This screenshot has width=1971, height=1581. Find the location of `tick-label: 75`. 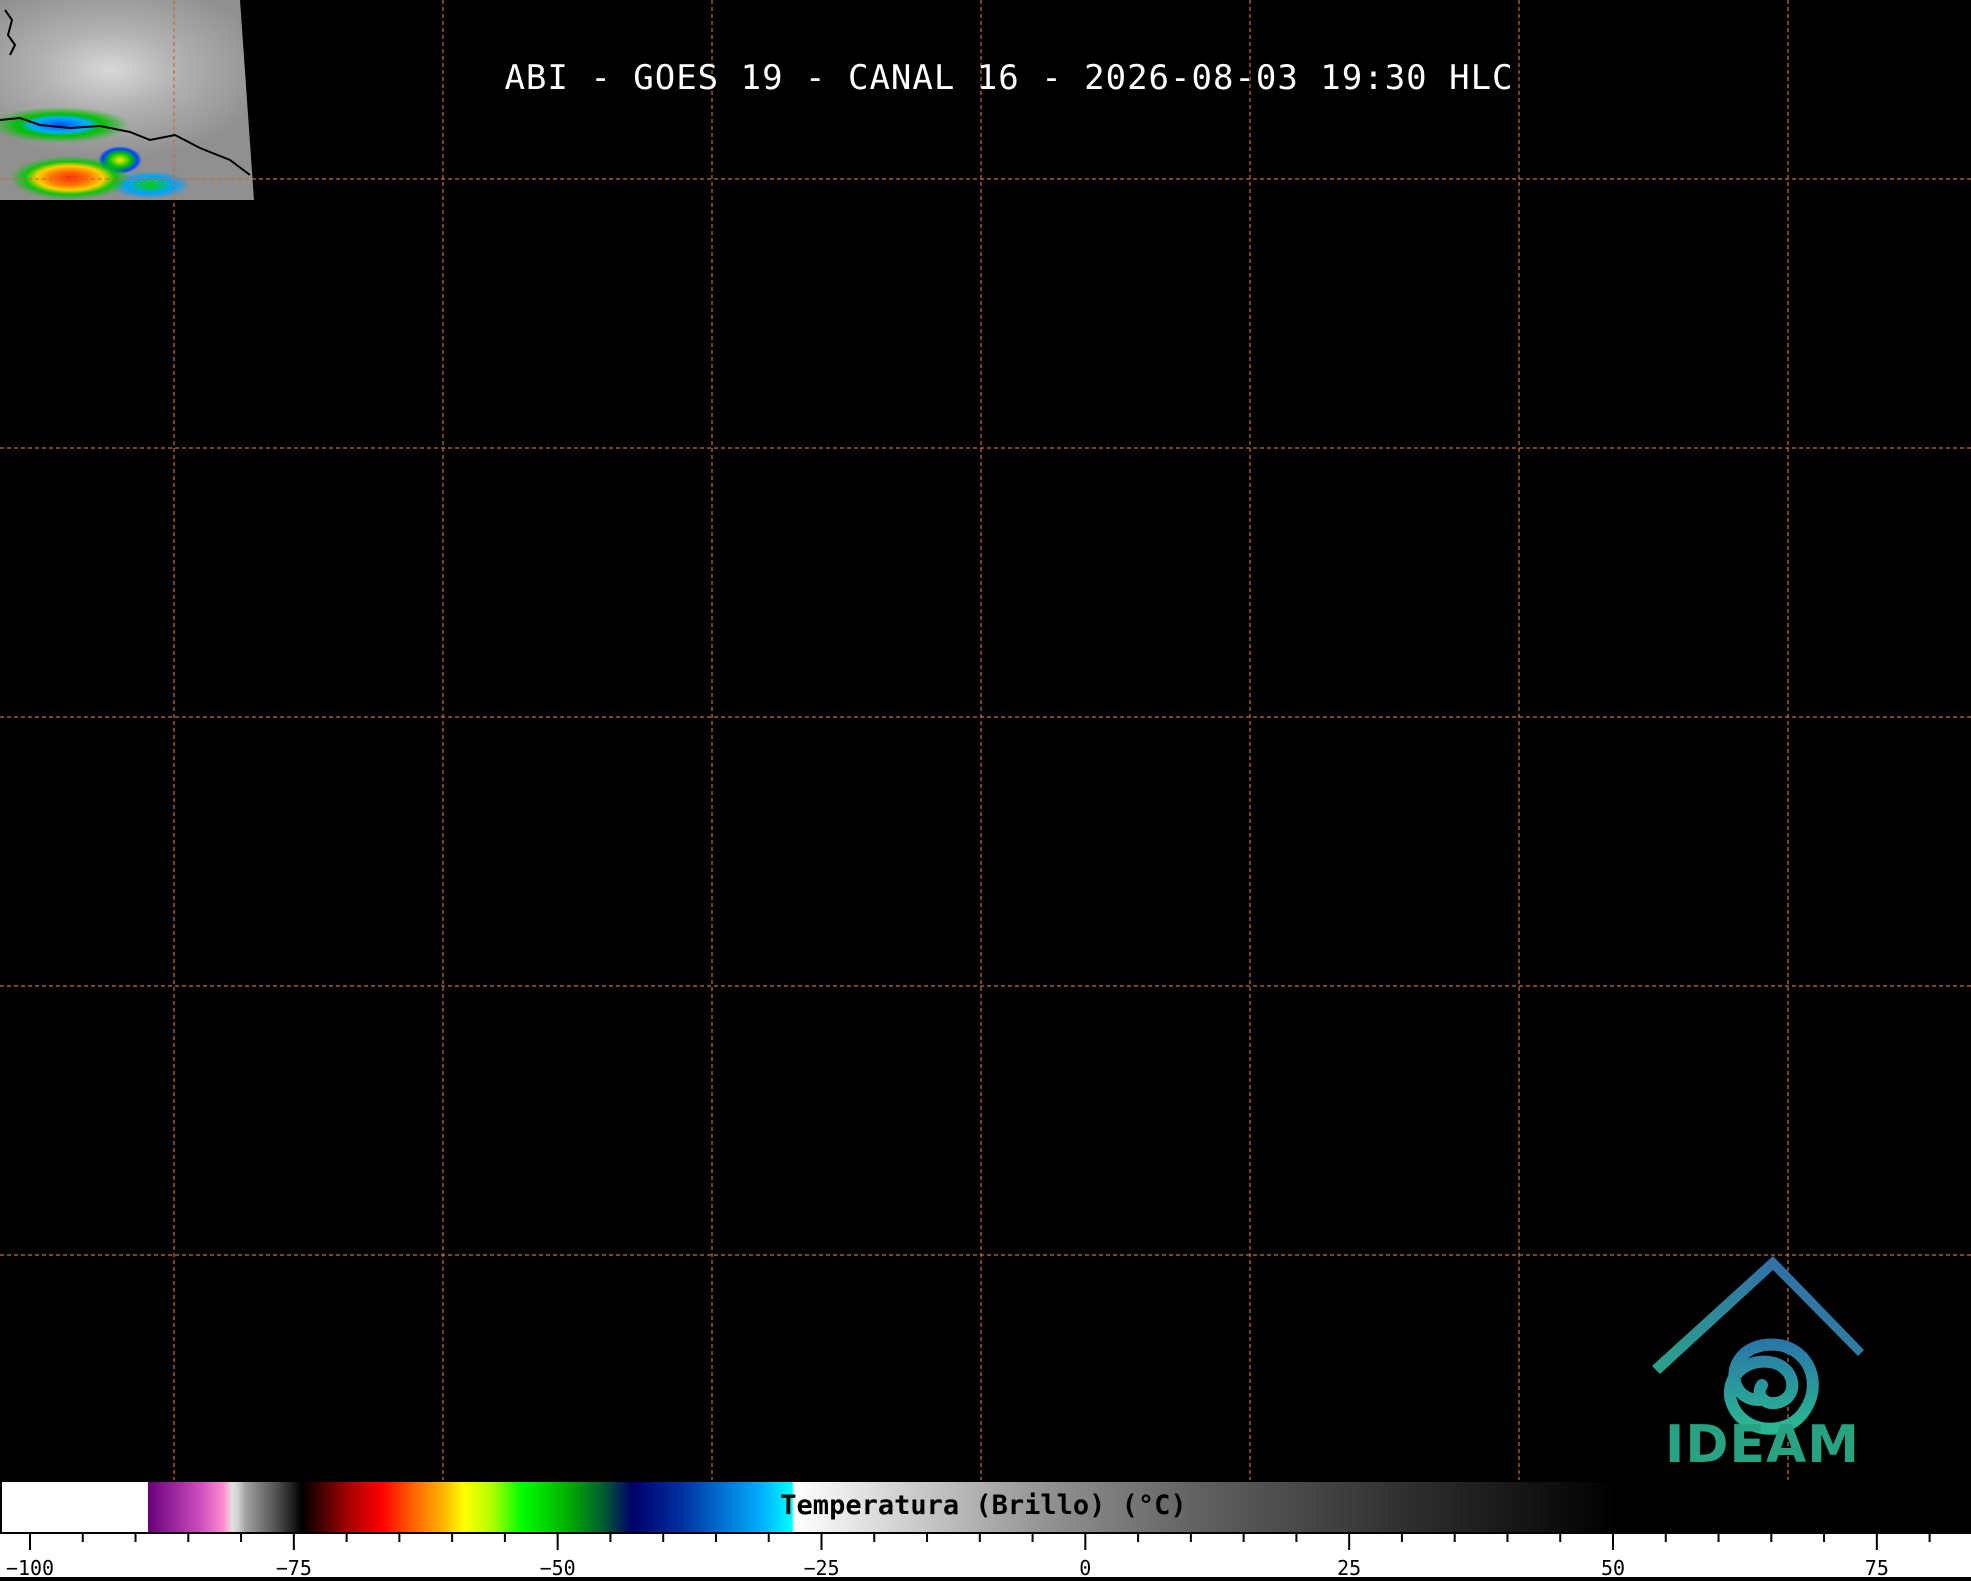

tick-label: 75 is located at coordinates (1876, 1568).